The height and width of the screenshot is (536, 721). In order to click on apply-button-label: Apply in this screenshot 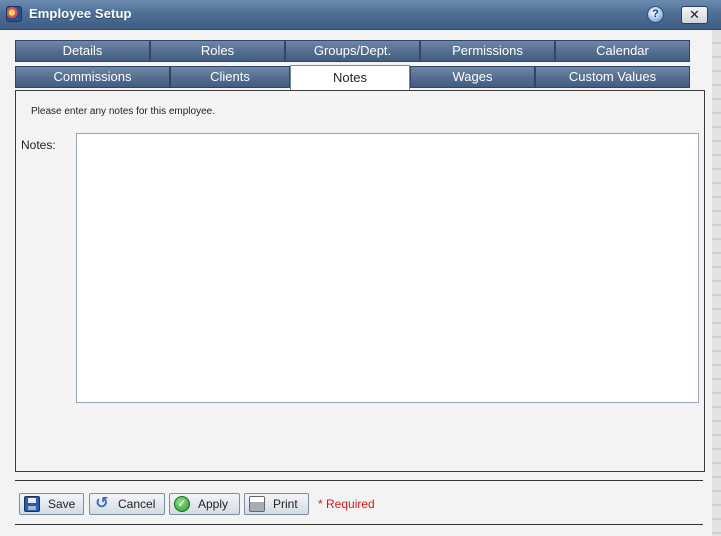, I will do `click(213, 504)`.